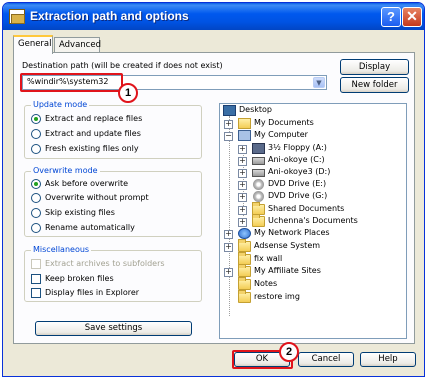 This screenshot has width=427, height=379. I want to click on tree-item-label: DVD Drive (E:), so click(297, 183).